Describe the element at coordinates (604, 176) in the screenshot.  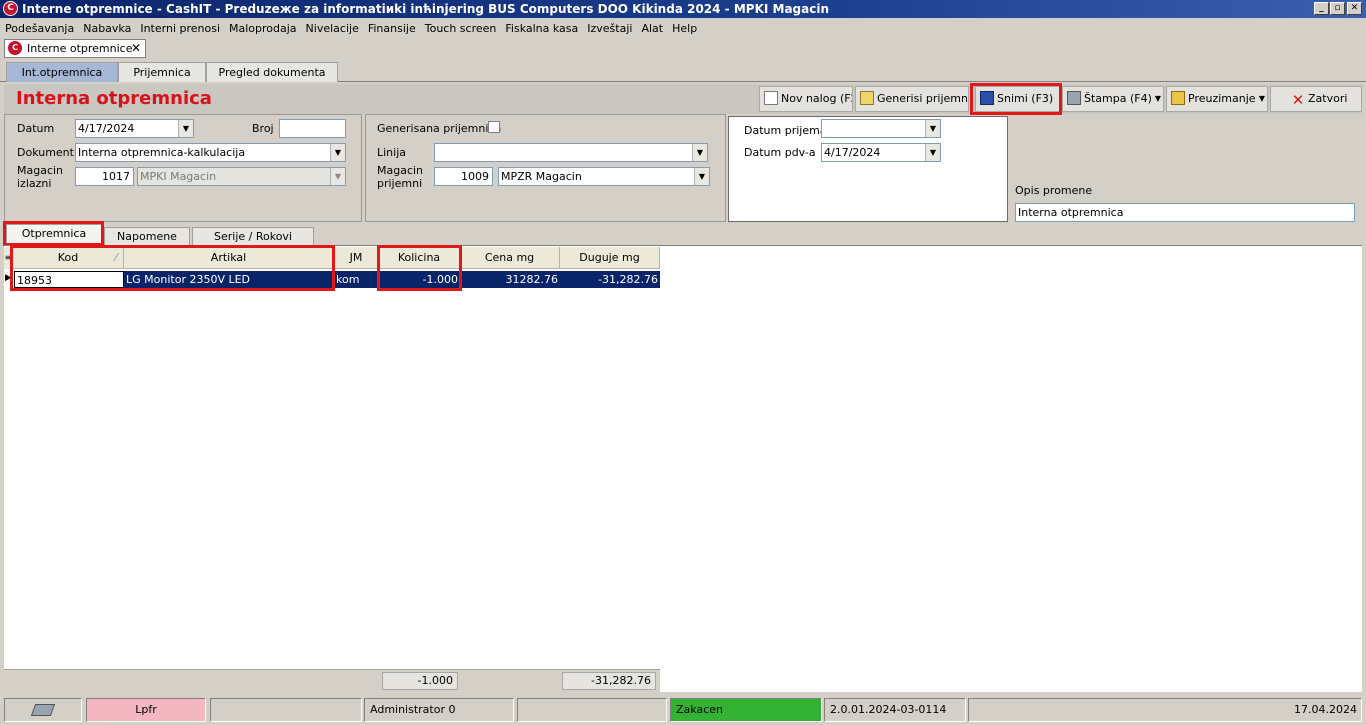
I see `magacin-prijemni-name: MPZR Magacin ▼` at that location.